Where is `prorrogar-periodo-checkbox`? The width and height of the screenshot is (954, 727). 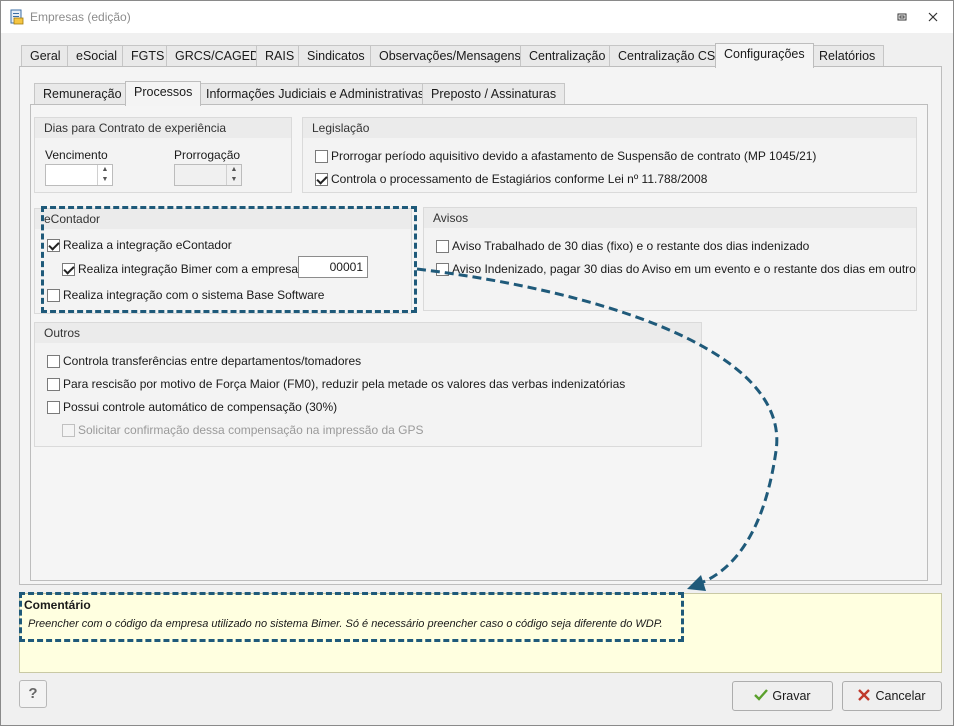
prorrogar-periodo-checkbox is located at coordinates (321, 156).